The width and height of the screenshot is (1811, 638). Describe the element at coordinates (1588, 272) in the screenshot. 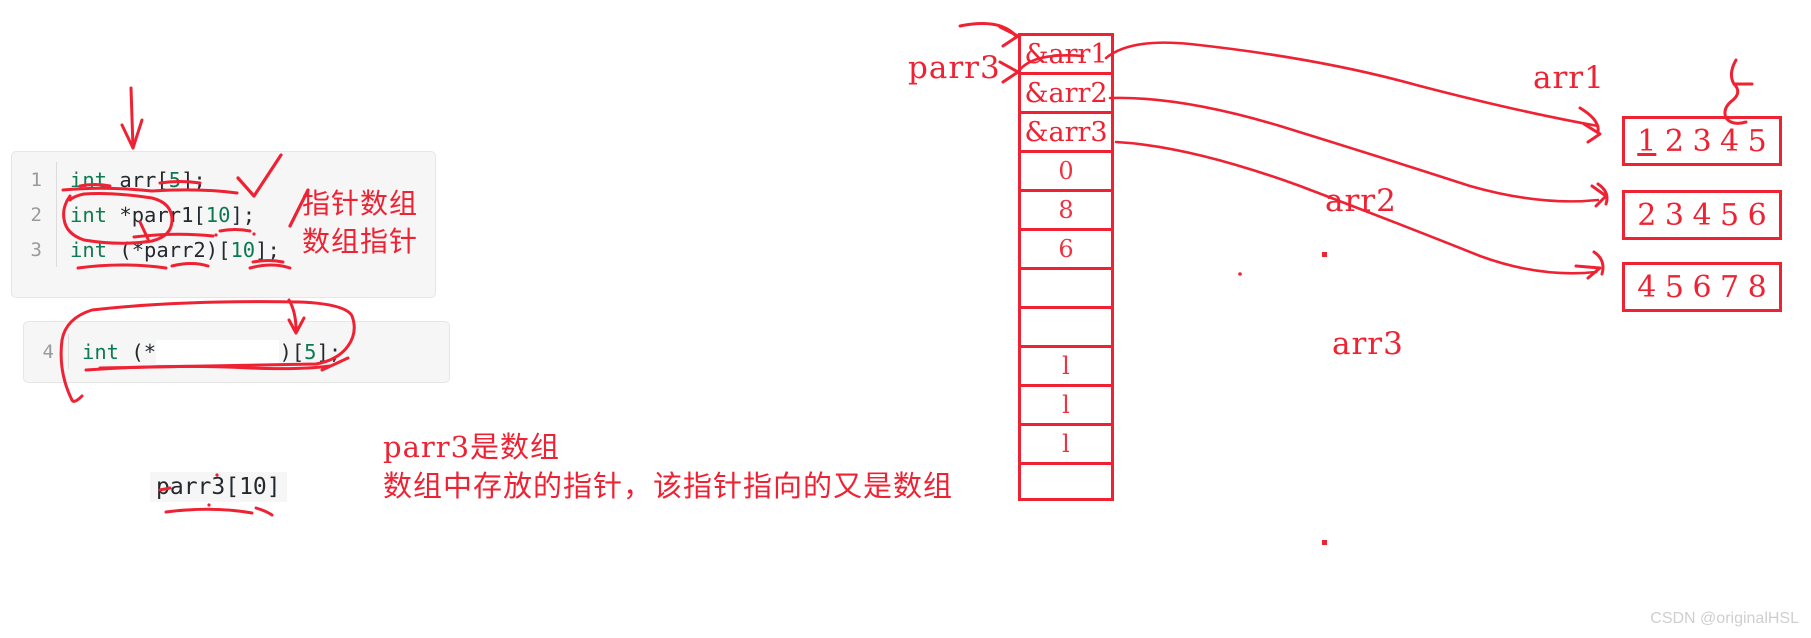

I see `curve-arr3-head` at that location.